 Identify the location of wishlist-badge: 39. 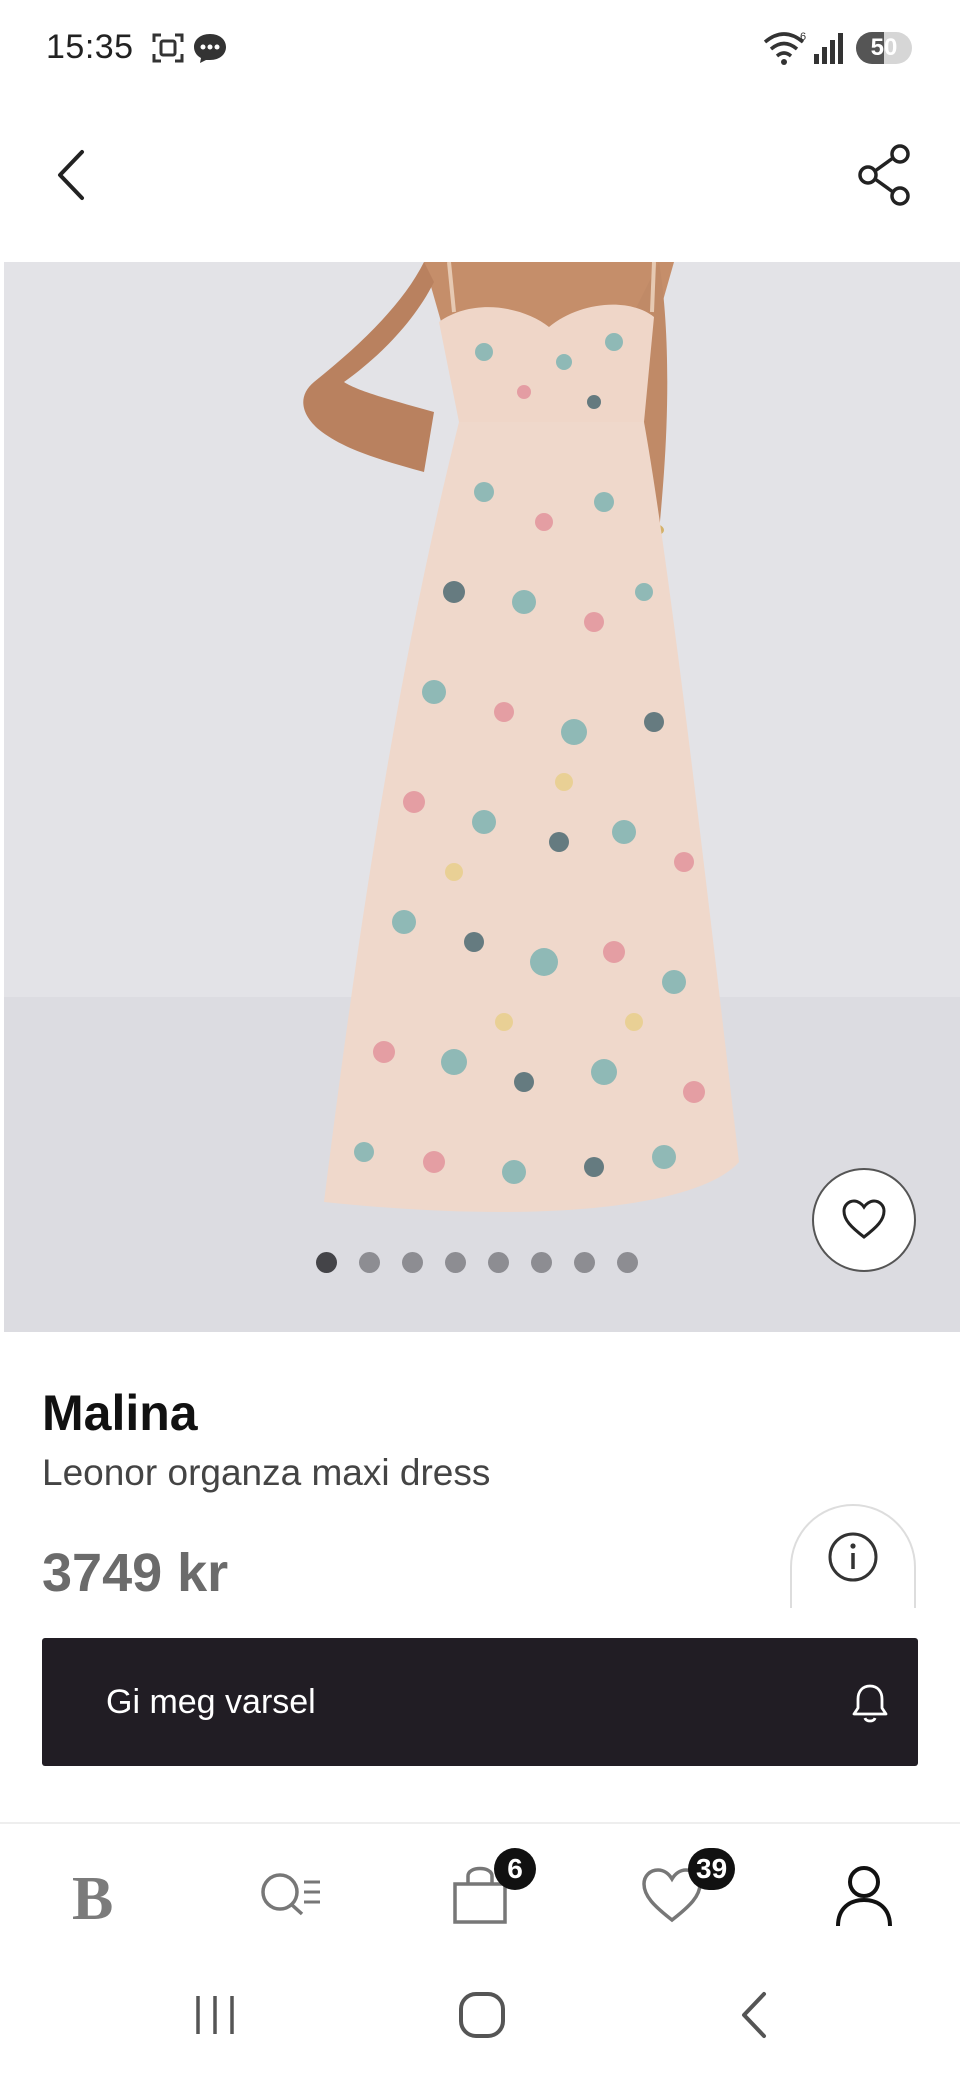
(712, 1869).